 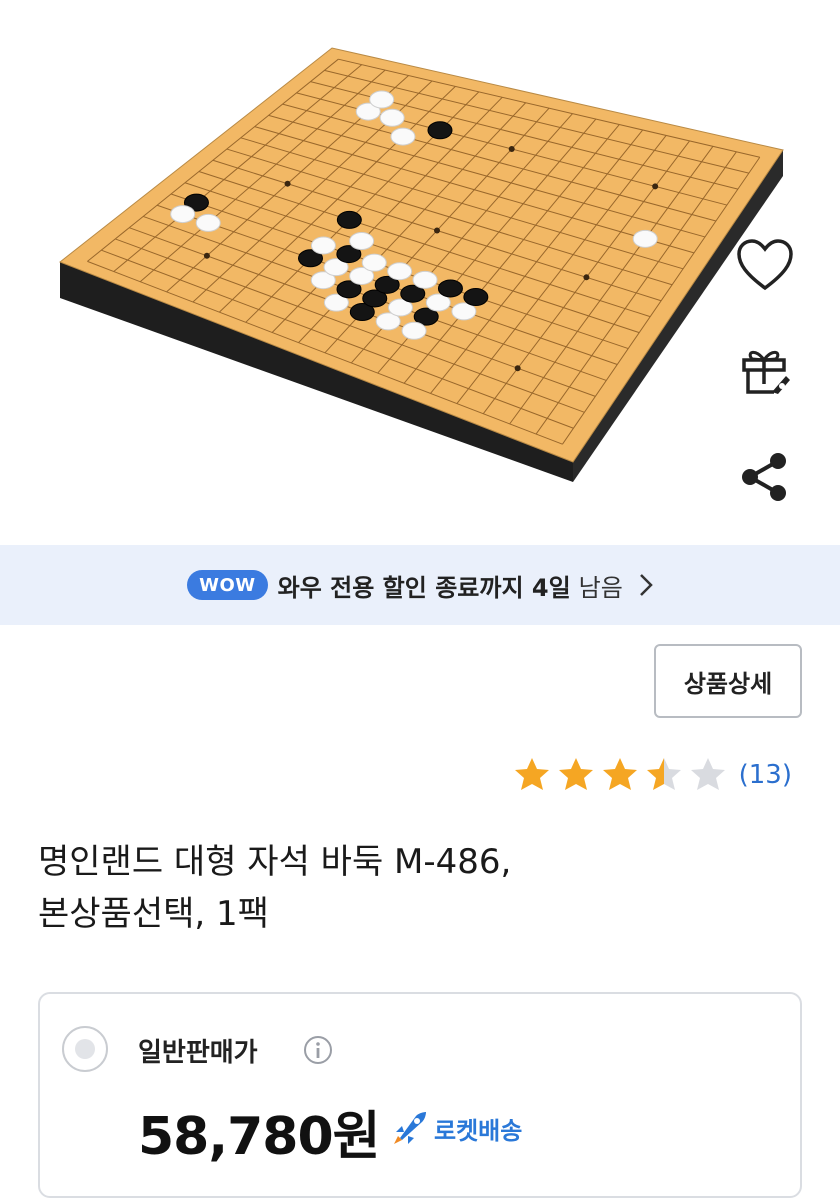 I want to click on rocket-icon, so click(x=410, y=1128).